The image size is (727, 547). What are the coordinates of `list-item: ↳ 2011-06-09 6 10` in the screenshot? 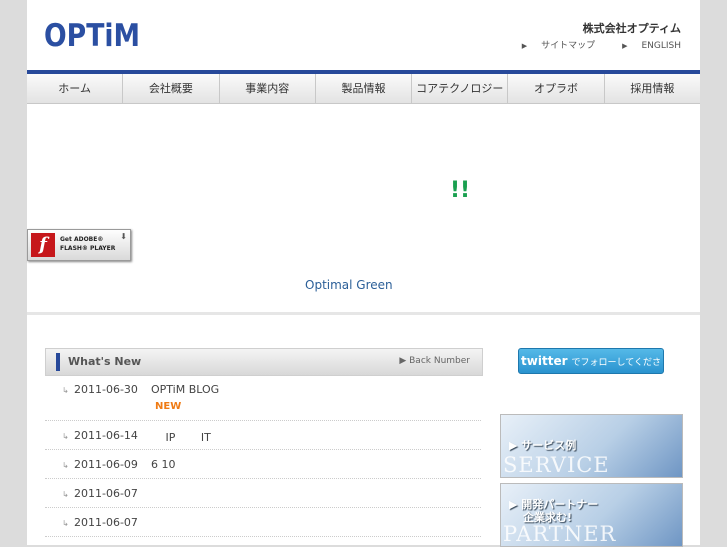 It's located at (263, 464).